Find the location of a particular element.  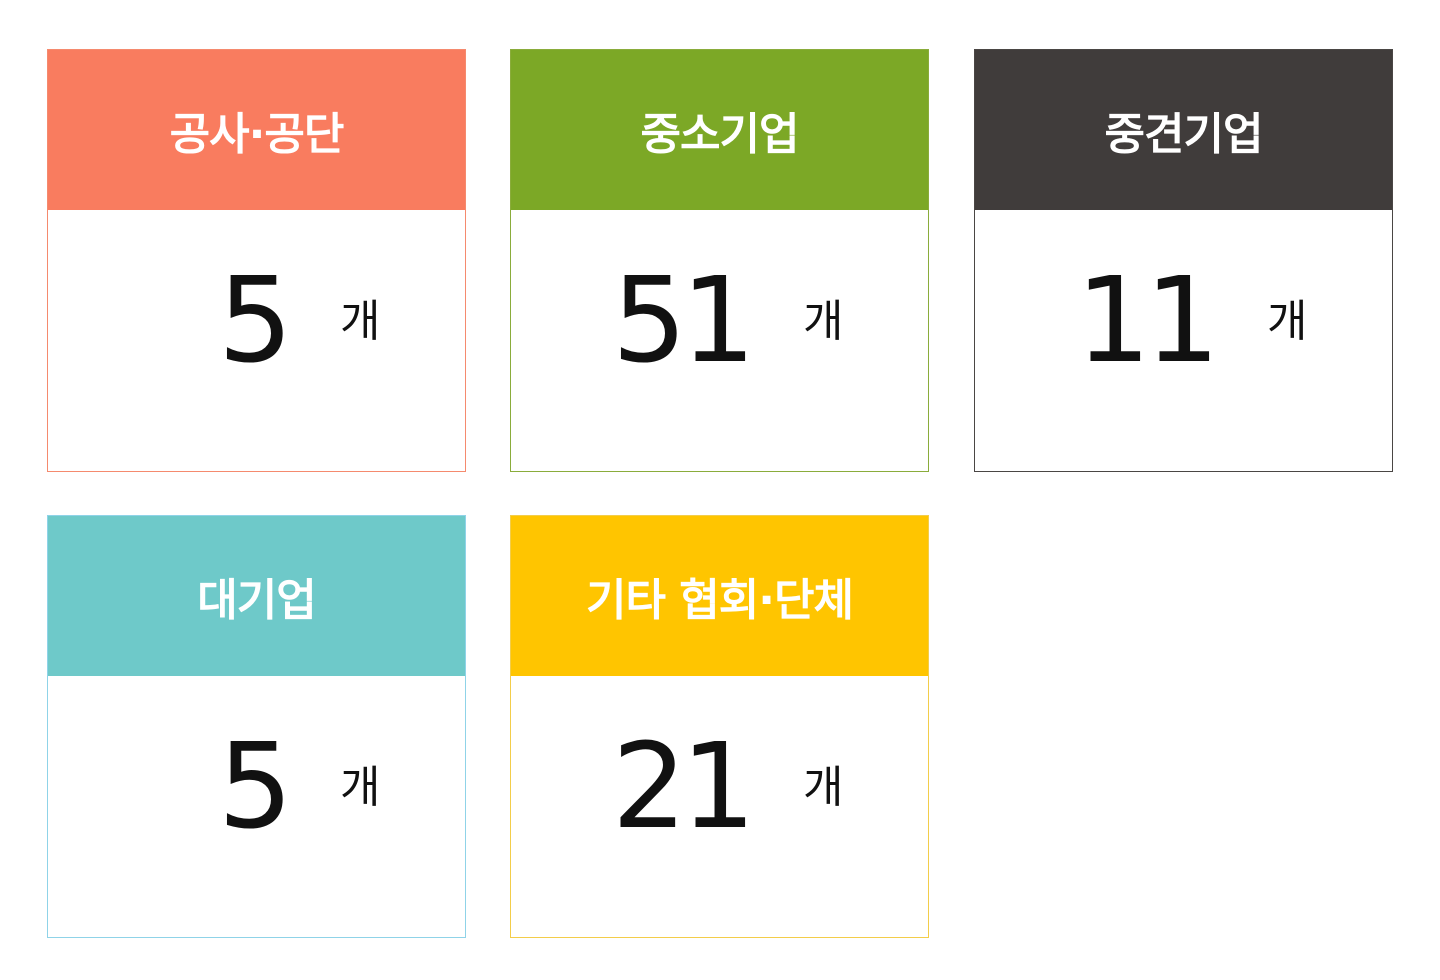

card-header: 대기업 is located at coordinates (256, 596).